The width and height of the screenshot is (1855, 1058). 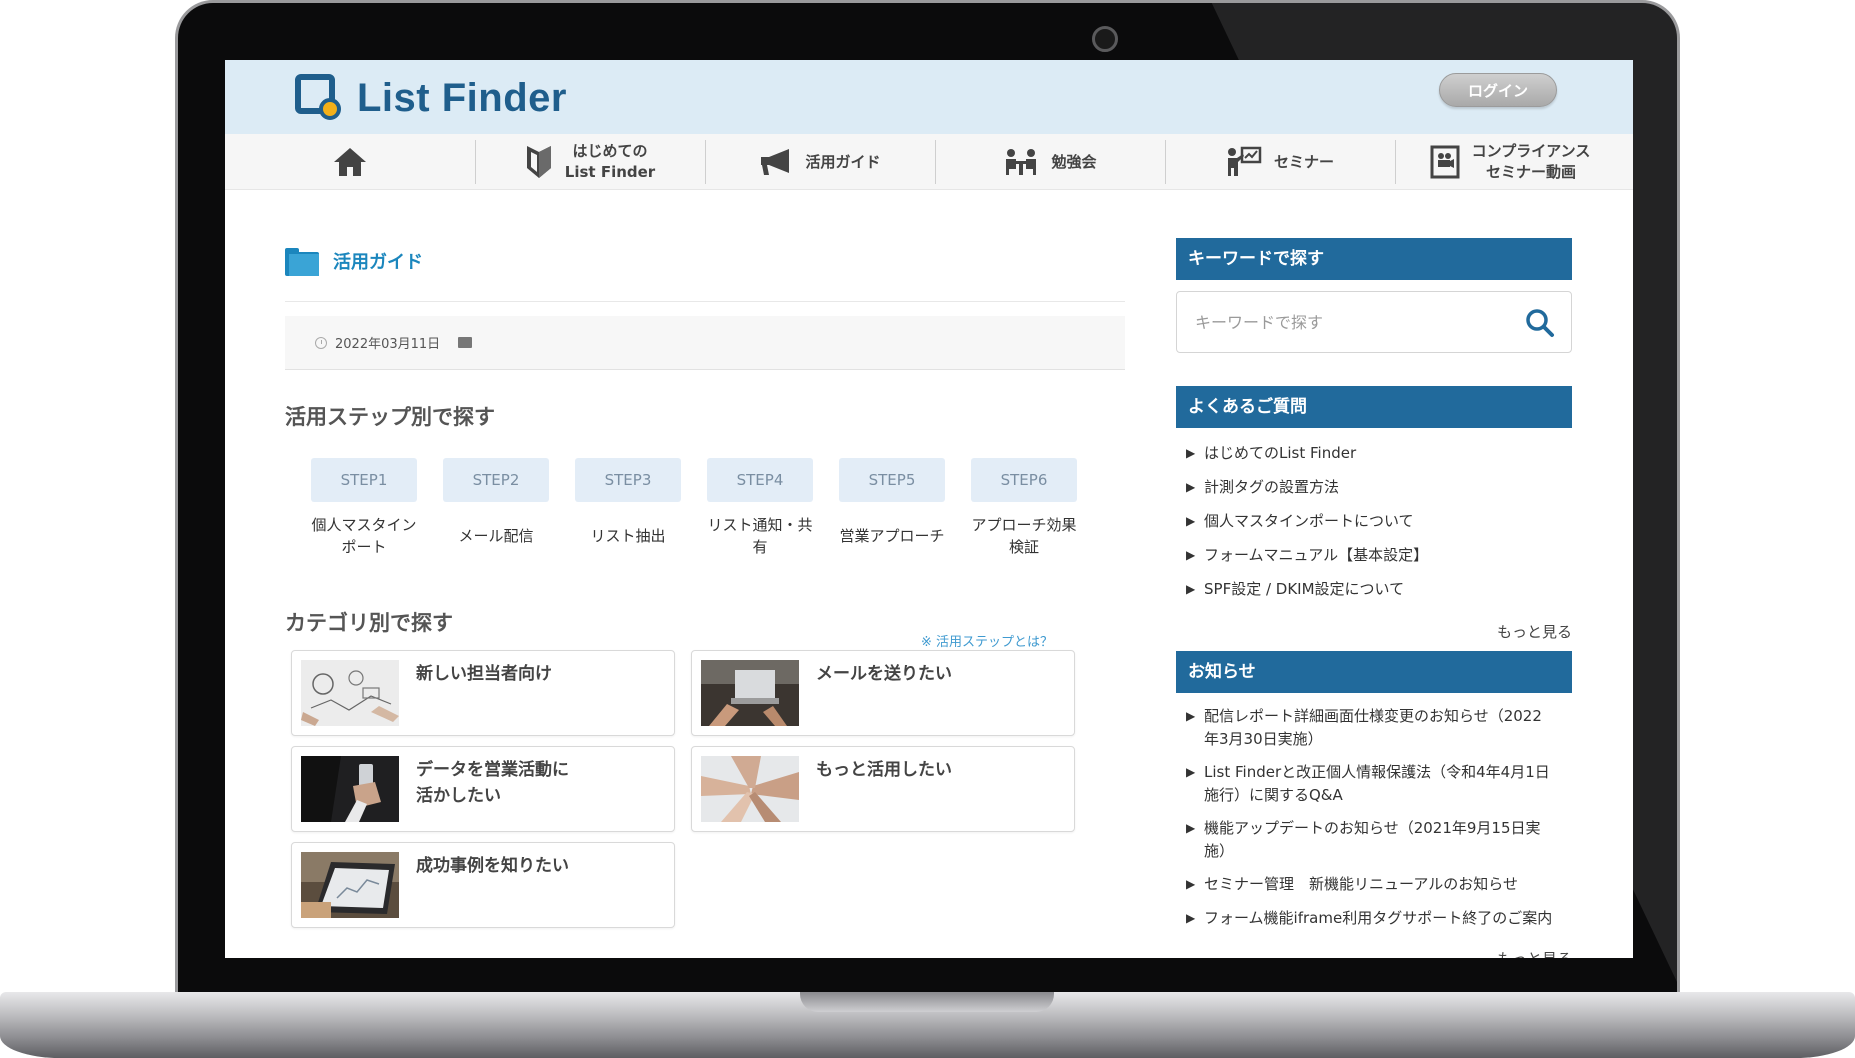 I want to click on step-label: 営業アプローチ, so click(x=892, y=536).